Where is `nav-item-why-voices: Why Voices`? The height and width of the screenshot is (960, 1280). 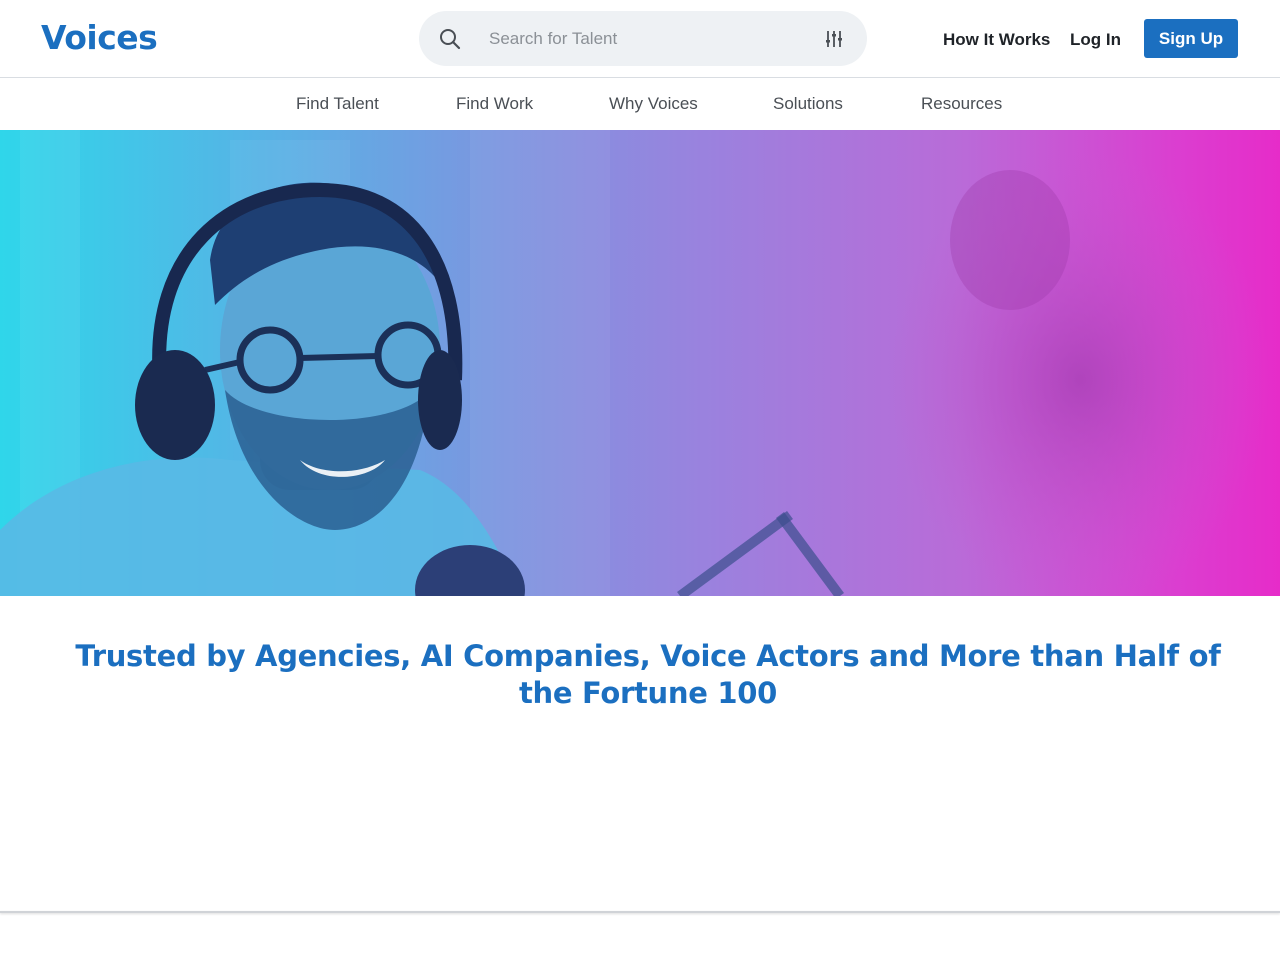 nav-item-why-voices: Why Voices is located at coordinates (653, 104).